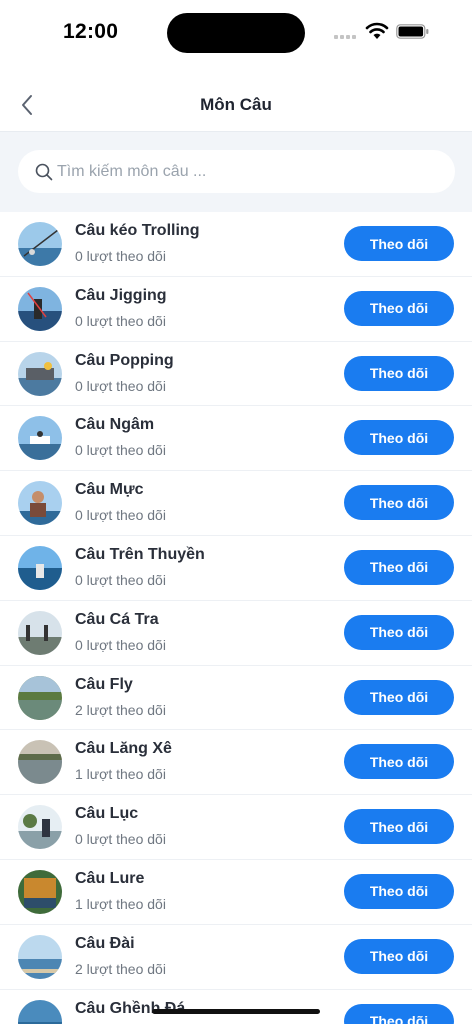  What do you see at coordinates (124, 360) in the screenshot?
I see `item-name: Câu Popping` at bounding box center [124, 360].